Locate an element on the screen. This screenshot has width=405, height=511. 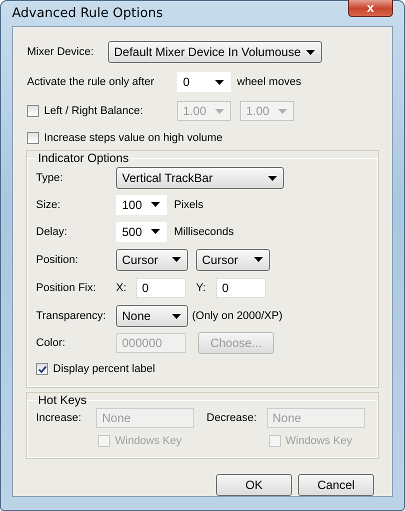
label: Increase steps value on high volume is located at coordinates (133, 138).